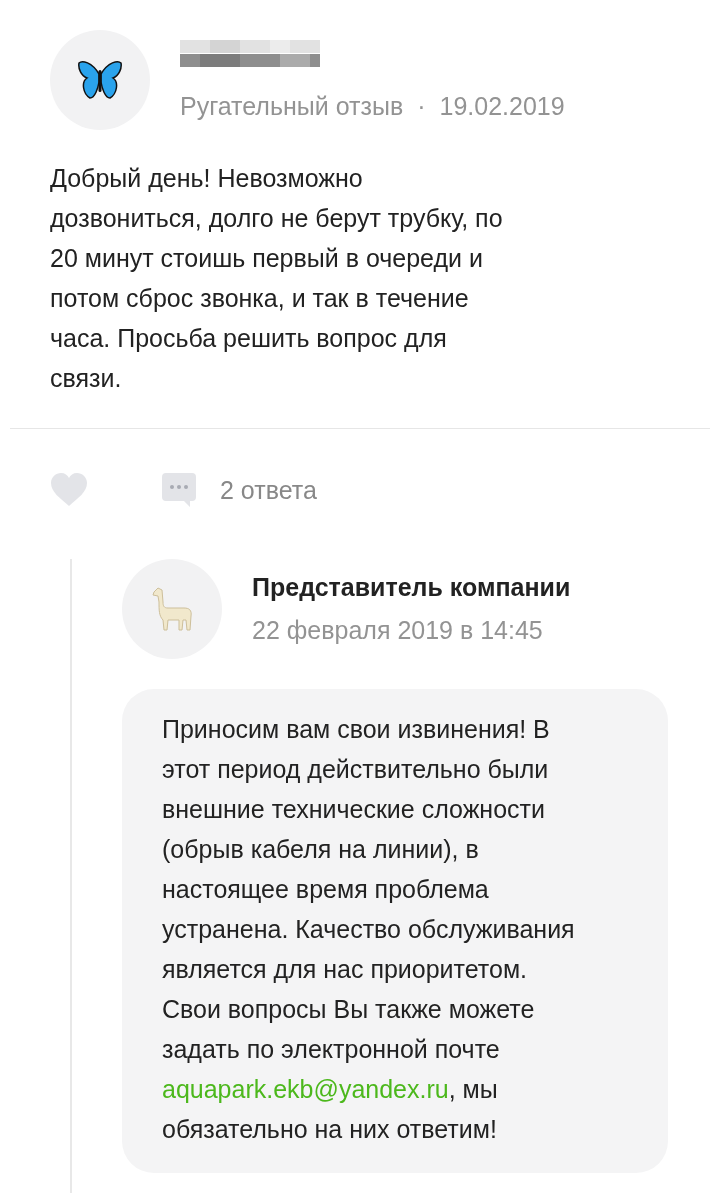 The image size is (720, 1200). Describe the element at coordinates (100, 80) in the screenshot. I see `butterfly-icon` at that location.